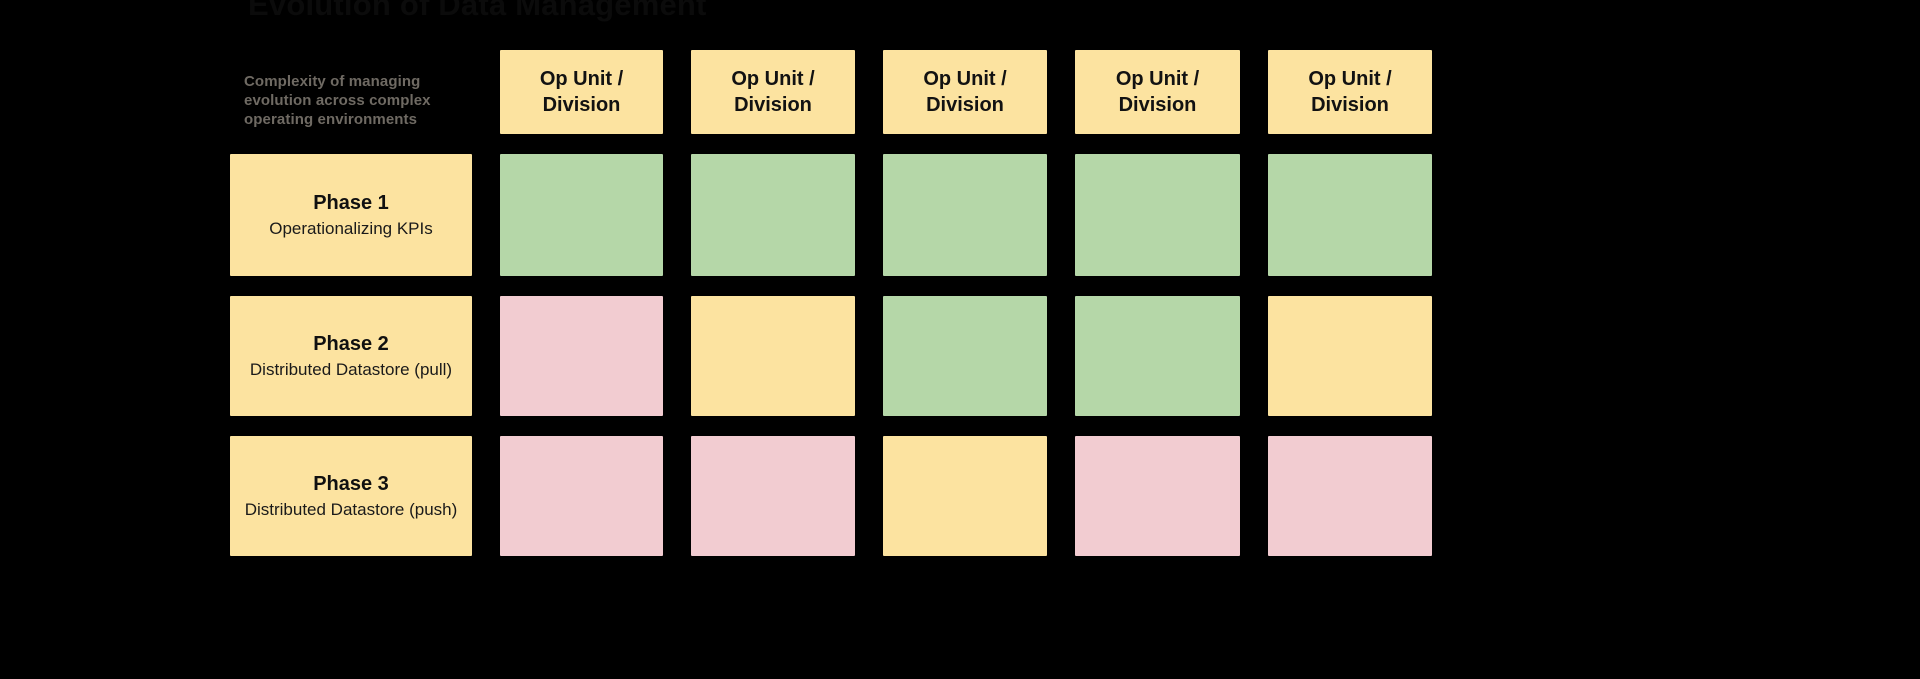  Describe the element at coordinates (1350, 356) in the screenshot. I see `status-cell-r2c5` at that location.